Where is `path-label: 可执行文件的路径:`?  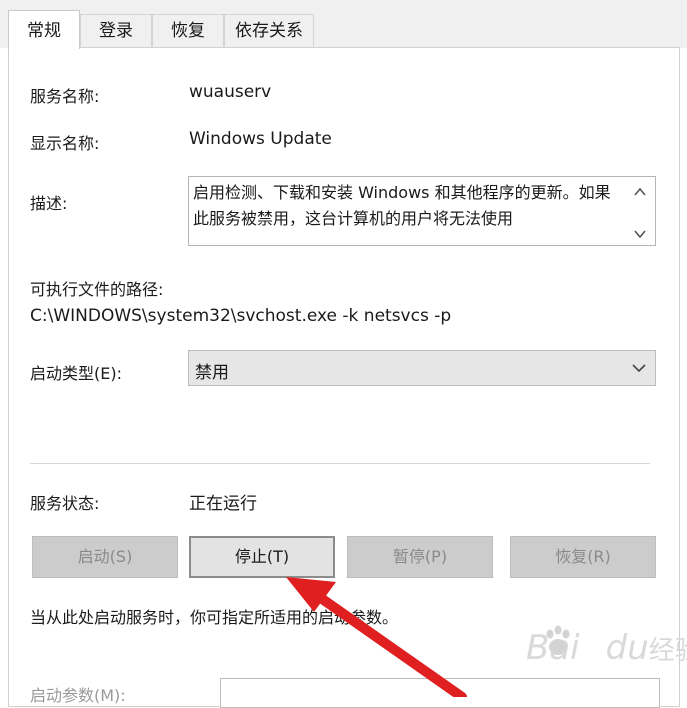 path-label: 可执行文件的路径: is located at coordinates (97, 289).